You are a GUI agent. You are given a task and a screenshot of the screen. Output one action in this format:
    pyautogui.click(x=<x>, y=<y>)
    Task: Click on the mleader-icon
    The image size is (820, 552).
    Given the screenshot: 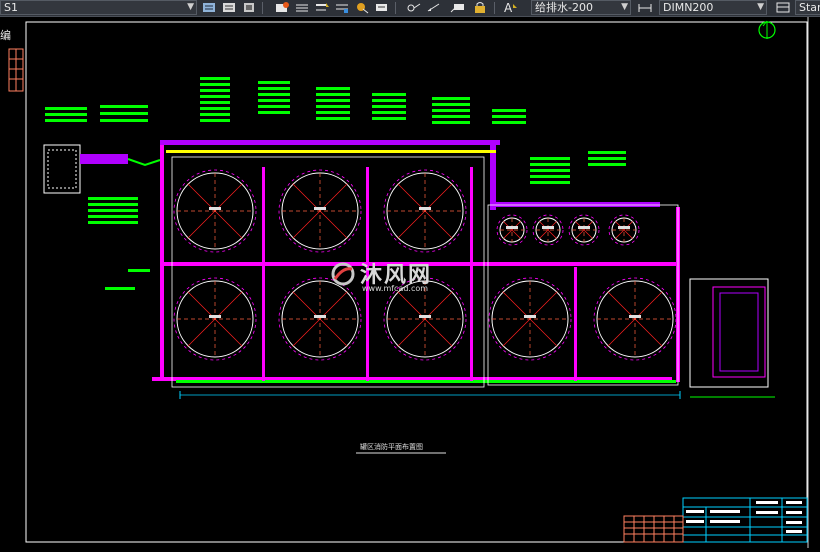 What is the action you would take?
    pyautogui.click(x=458, y=7)
    